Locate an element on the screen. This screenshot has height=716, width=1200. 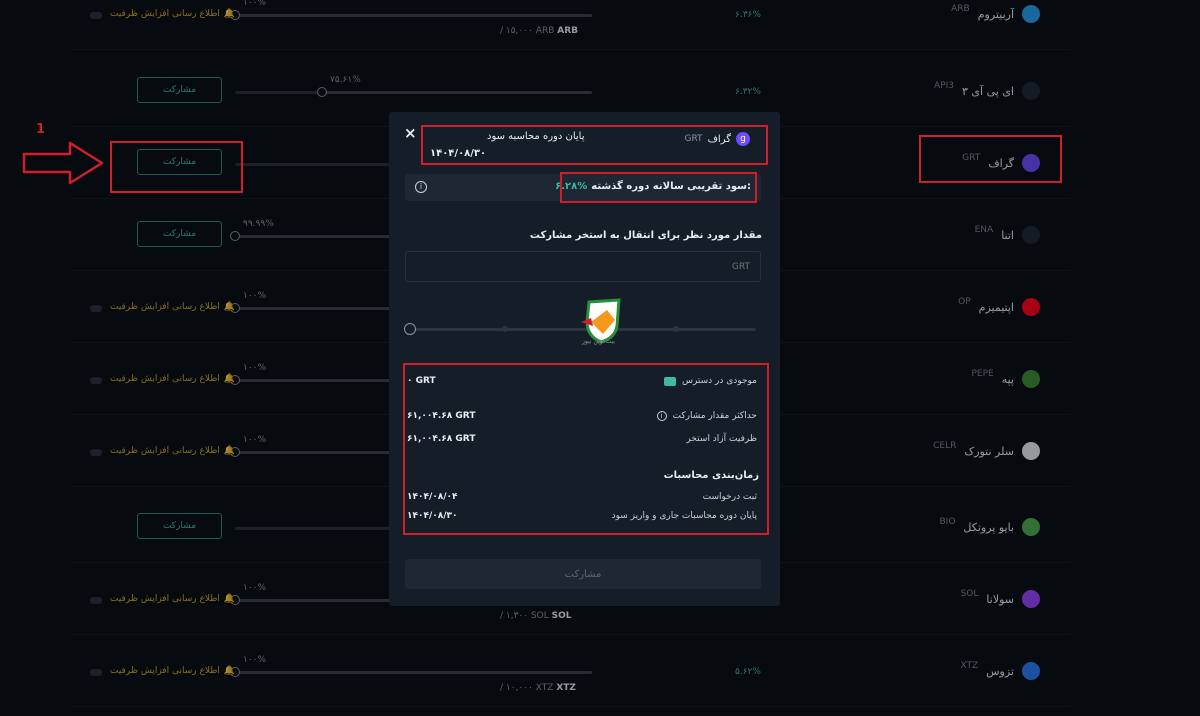
wallet-icon is located at coordinates (669, 381).